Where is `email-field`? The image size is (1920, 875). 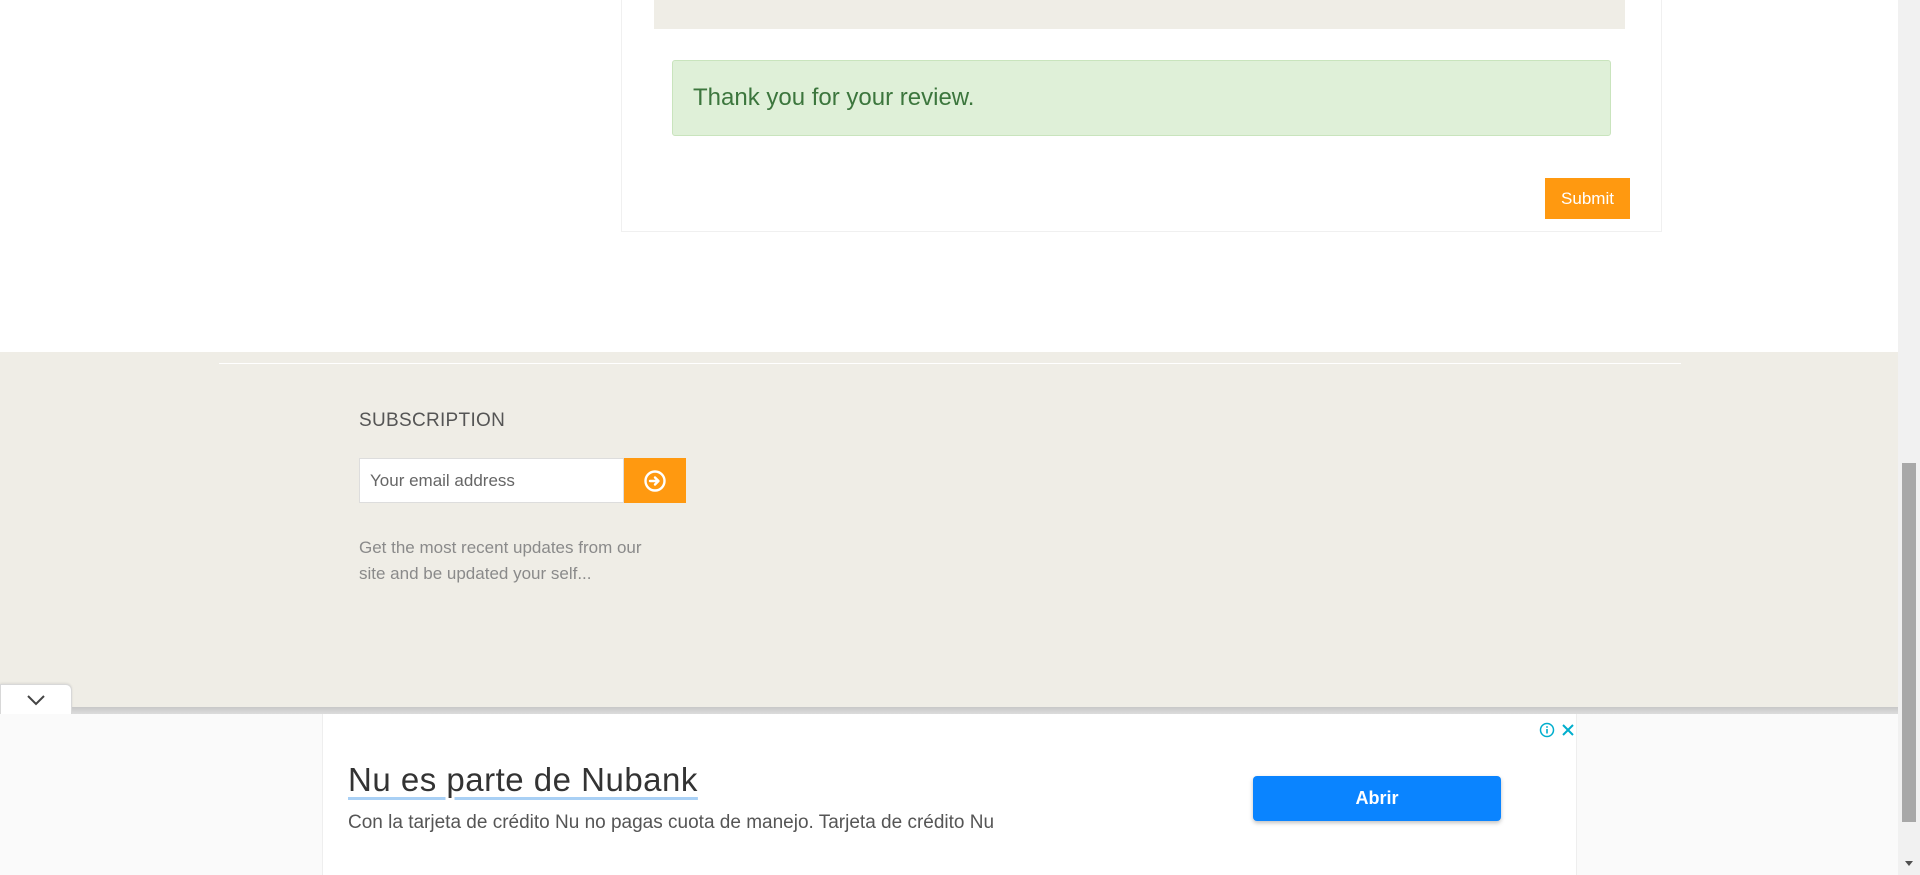 email-field is located at coordinates (491, 480).